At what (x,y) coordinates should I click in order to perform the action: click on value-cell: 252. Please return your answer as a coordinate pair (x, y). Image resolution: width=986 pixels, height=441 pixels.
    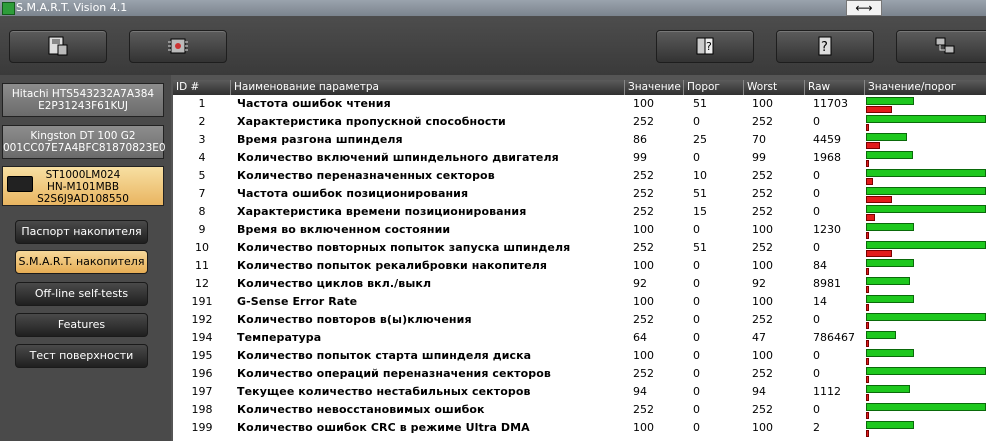
    Looking at the image, I should click on (643, 175).